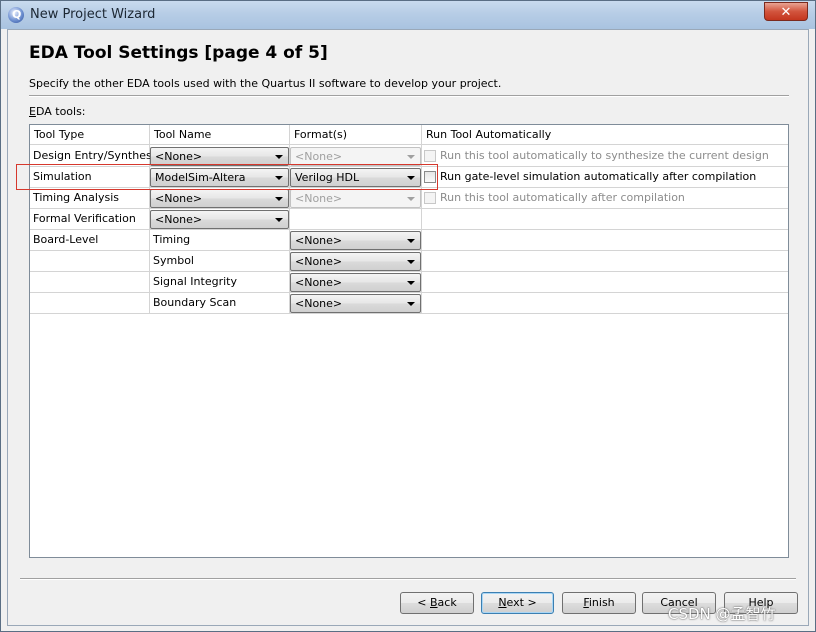 Image resolution: width=816 pixels, height=632 pixels. What do you see at coordinates (423, 602) in the screenshot?
I see `back-button-prefix: <` at bounding box center [423, 602].